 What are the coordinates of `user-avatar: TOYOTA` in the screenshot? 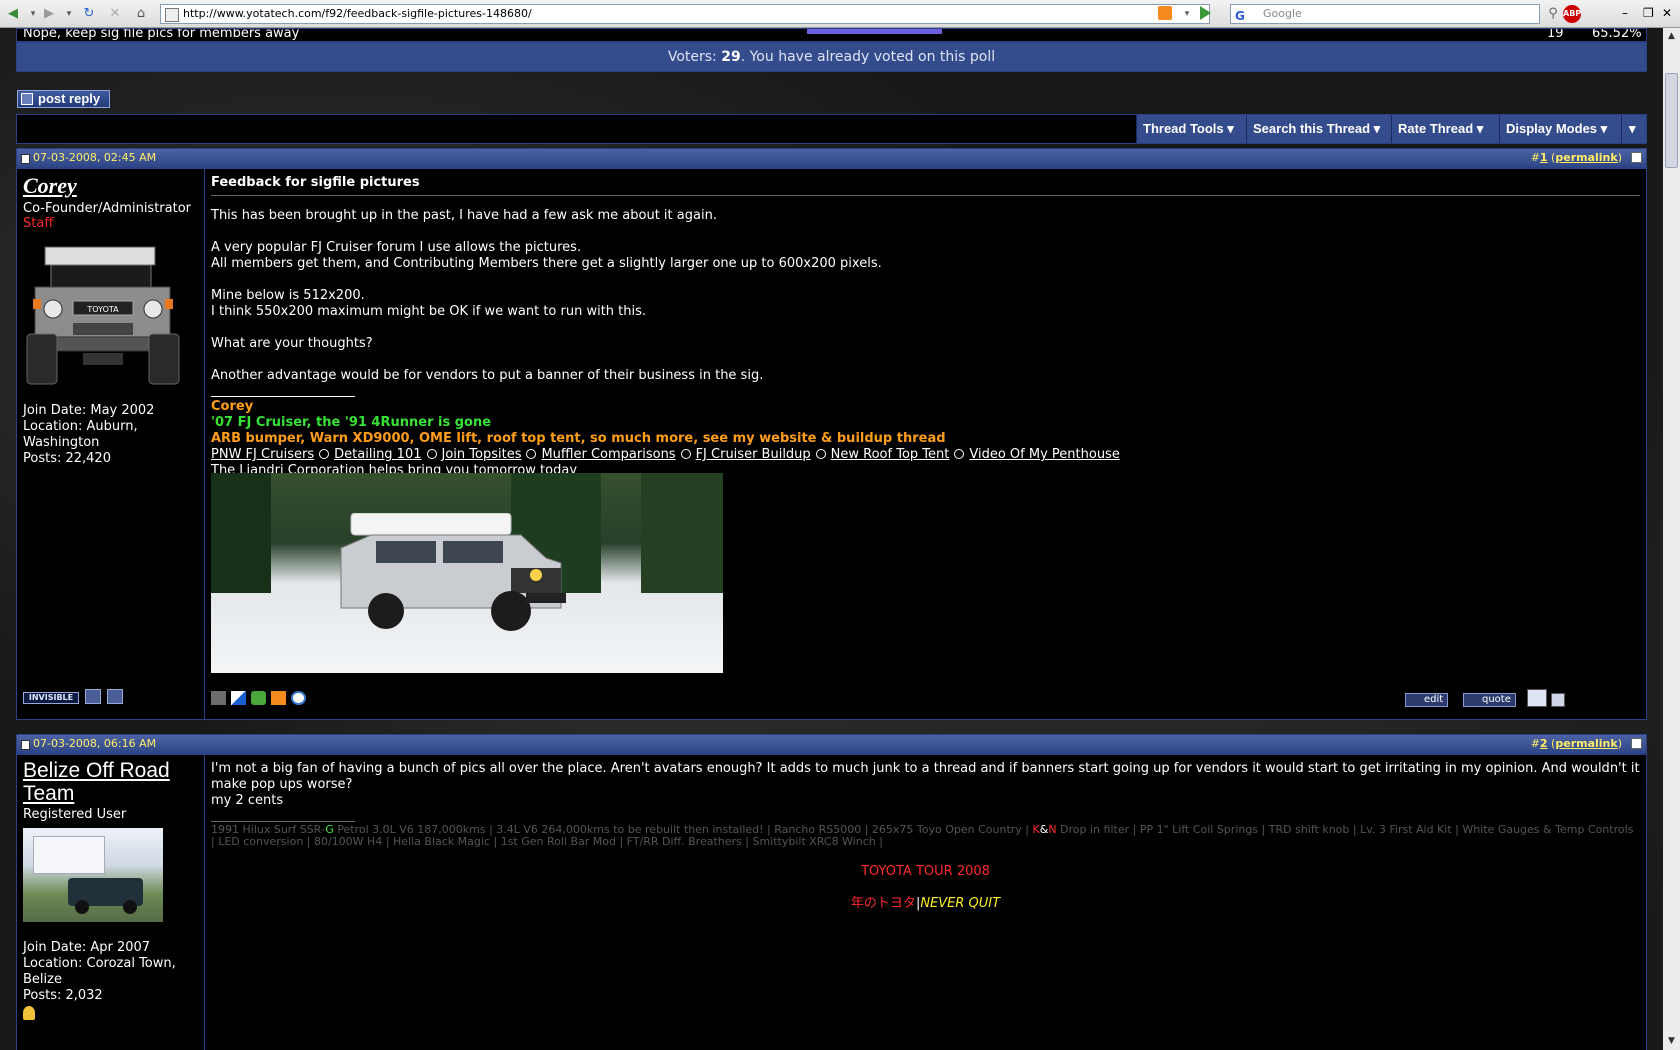 It's located at (103, 314).